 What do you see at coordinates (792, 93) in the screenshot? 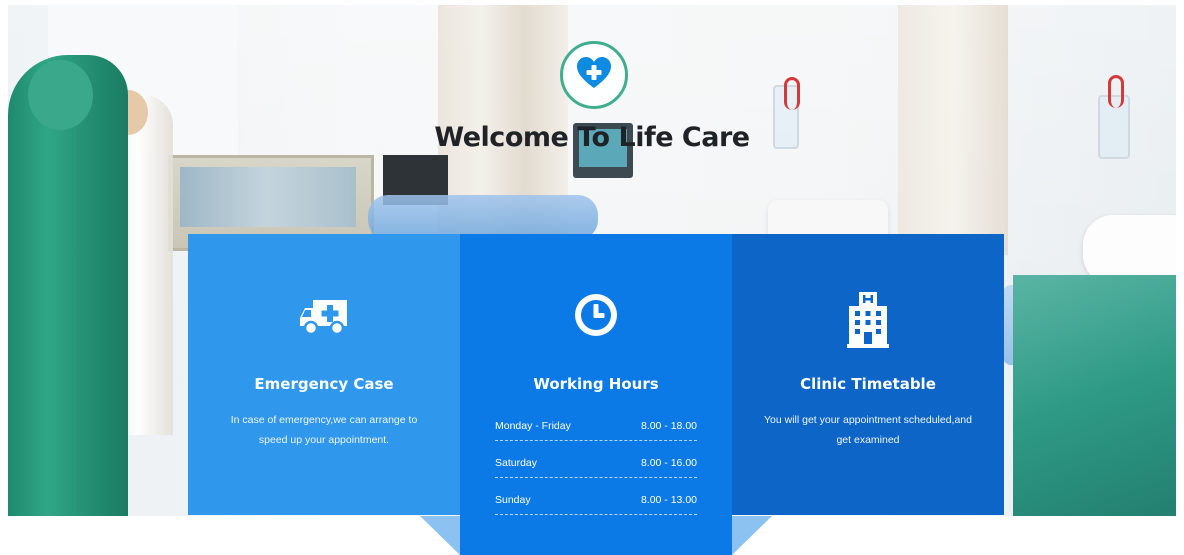
I see `tube-left` at bounding box center [792, 93].